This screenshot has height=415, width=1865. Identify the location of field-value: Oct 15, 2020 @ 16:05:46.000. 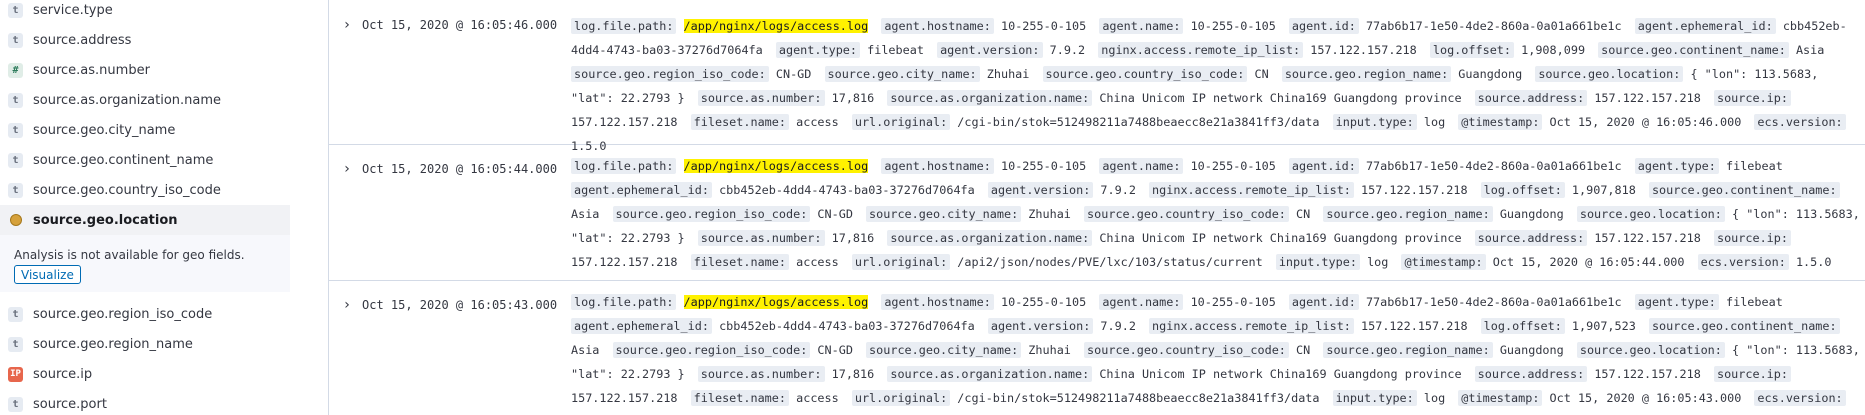
(1645, 122).